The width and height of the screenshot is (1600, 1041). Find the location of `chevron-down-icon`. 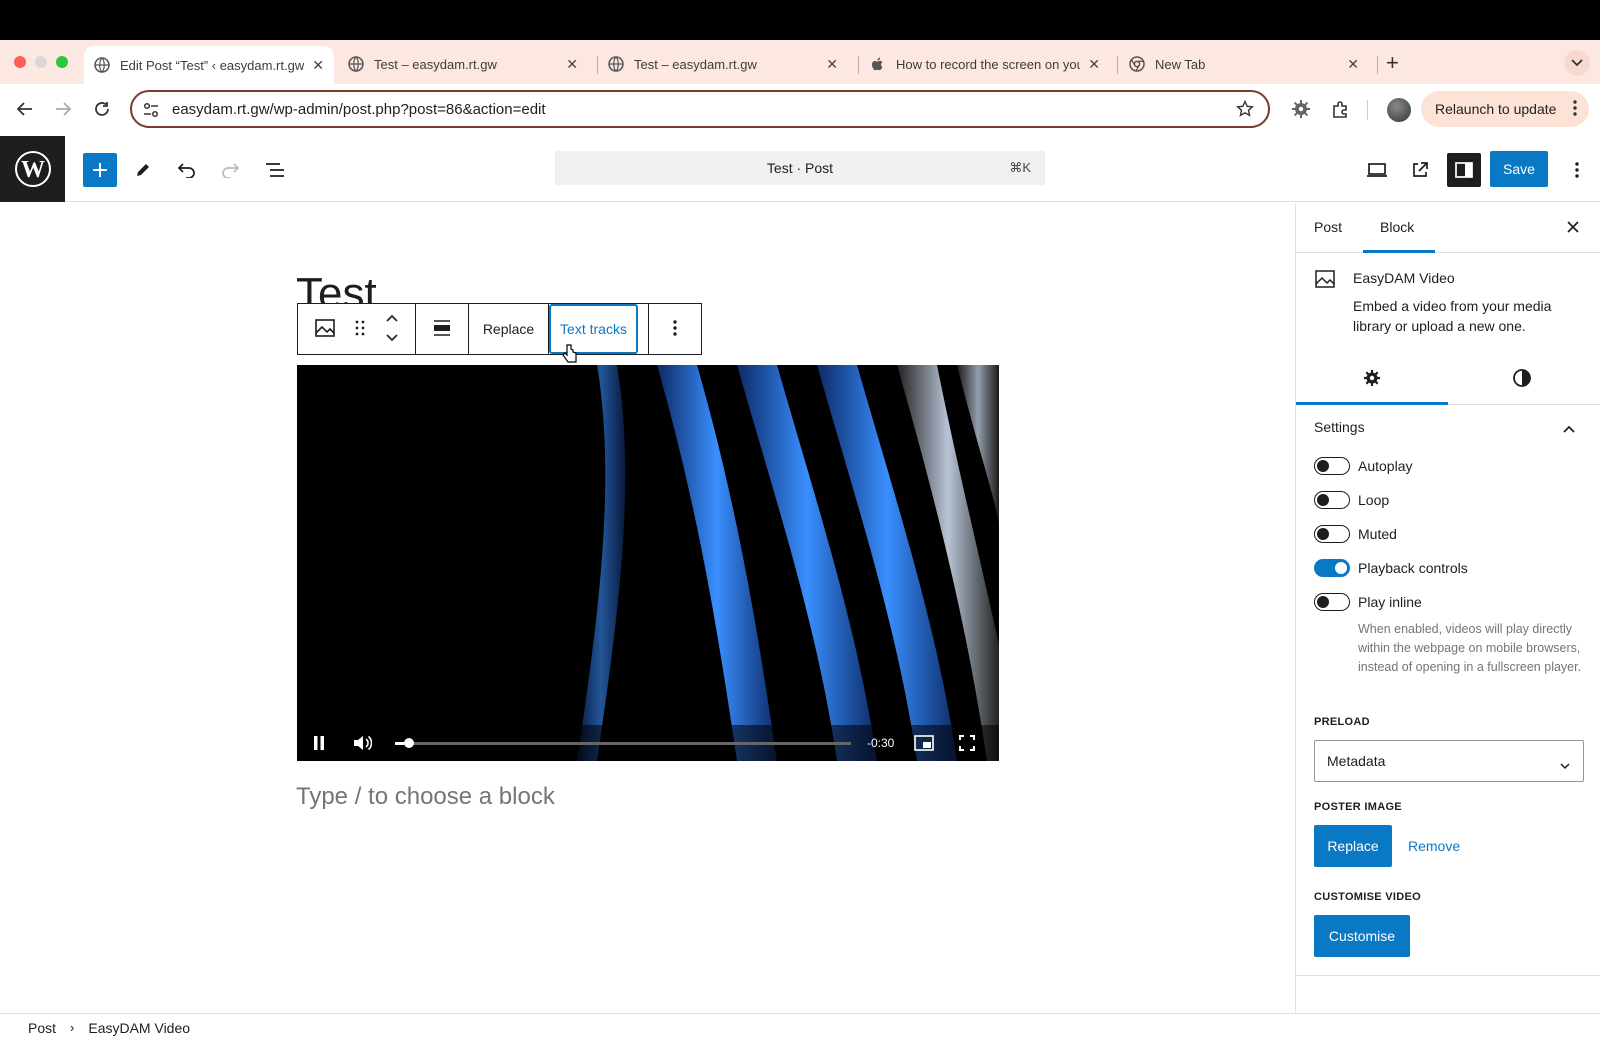

chevron-down-icon is located at coordinates (1565, 765).